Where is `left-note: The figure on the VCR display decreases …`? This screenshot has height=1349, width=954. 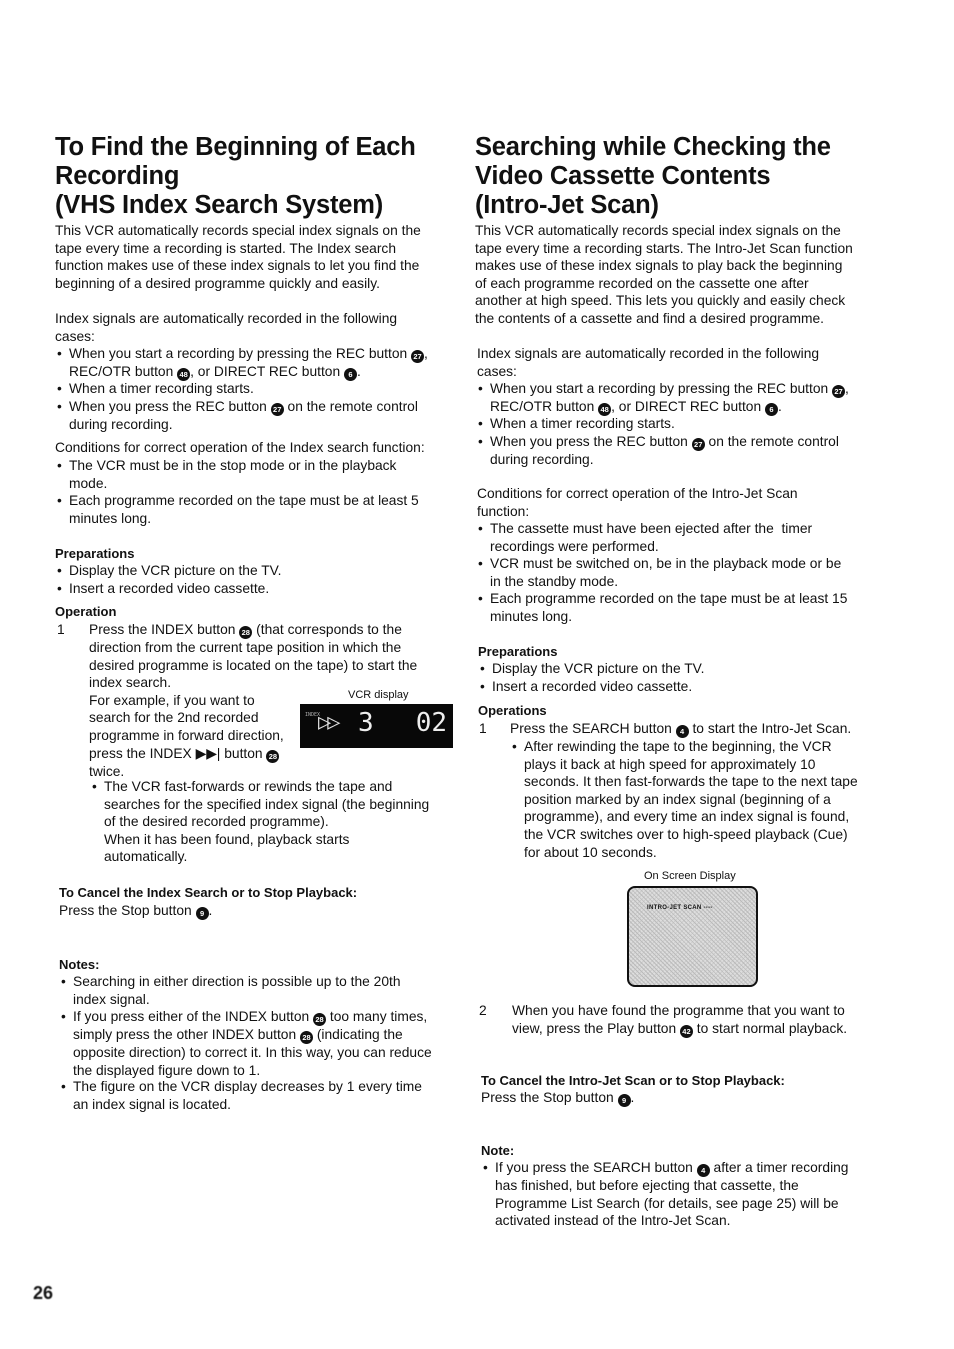
left-note: The figure on the VCR display decreases … is located at coordinates (241, 1095).